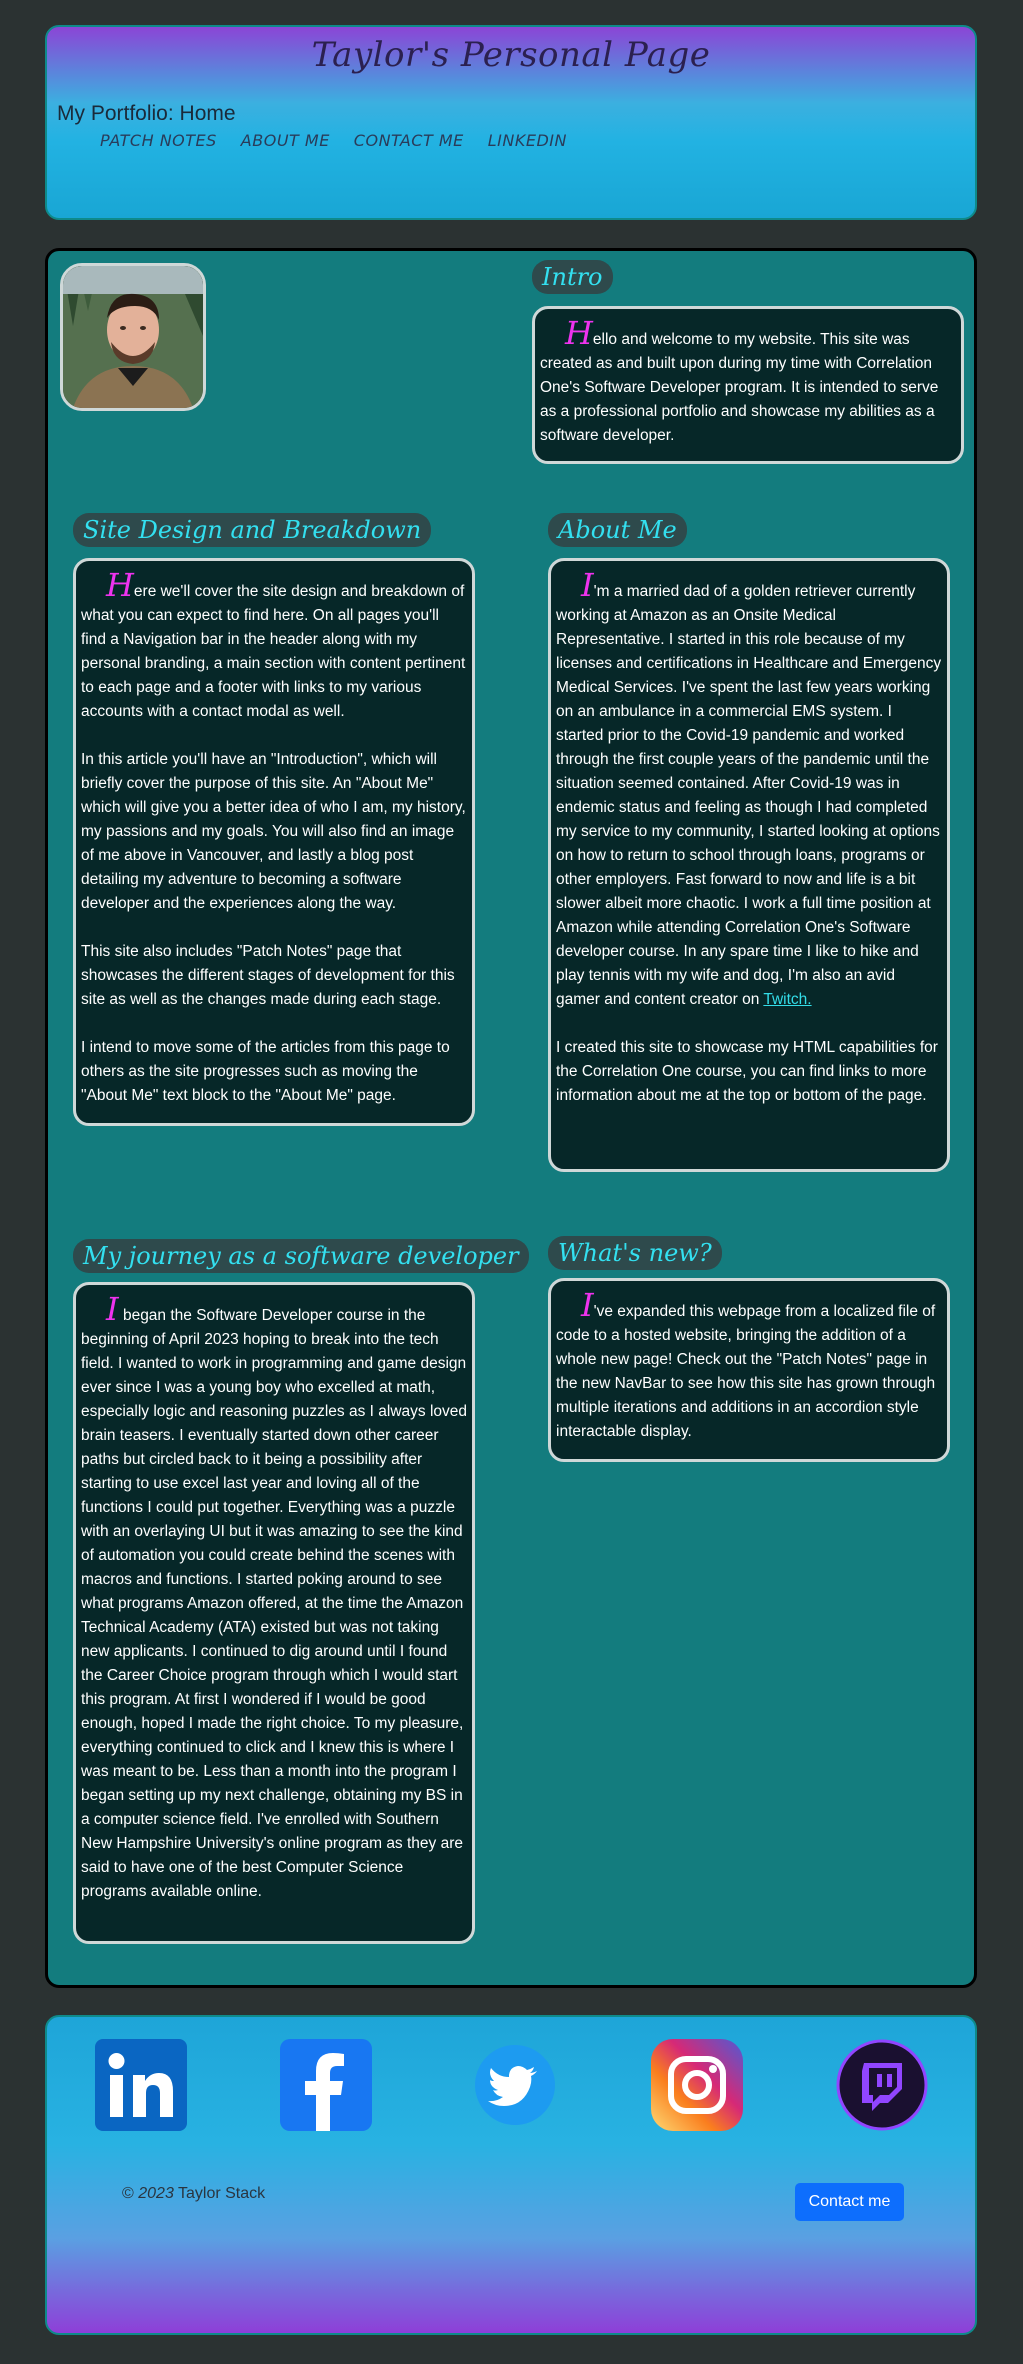  Describe the element at coordinates (515, 2085) in the screenshot. I see `twitter-icon` at that location.